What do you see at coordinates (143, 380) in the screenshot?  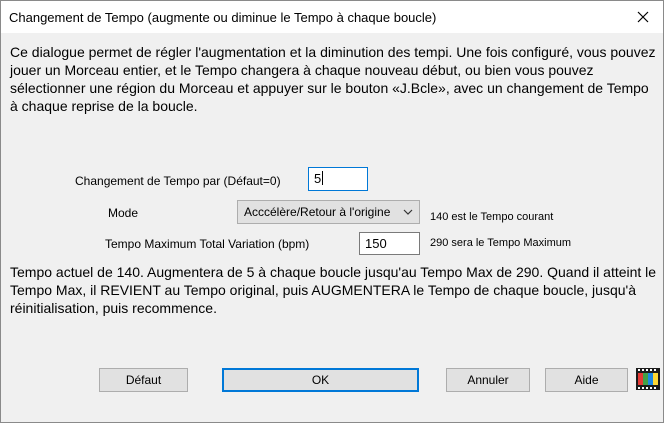 I see `default-button: Défaut` at bounding box center [143, 380].